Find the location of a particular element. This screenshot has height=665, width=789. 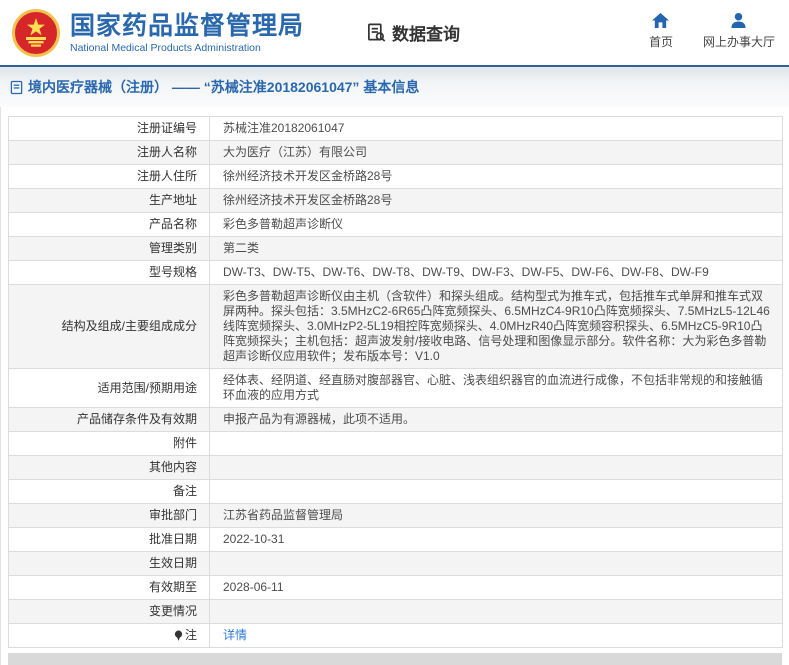

row-label: 管理类别 is located at coordinates (109, 248).